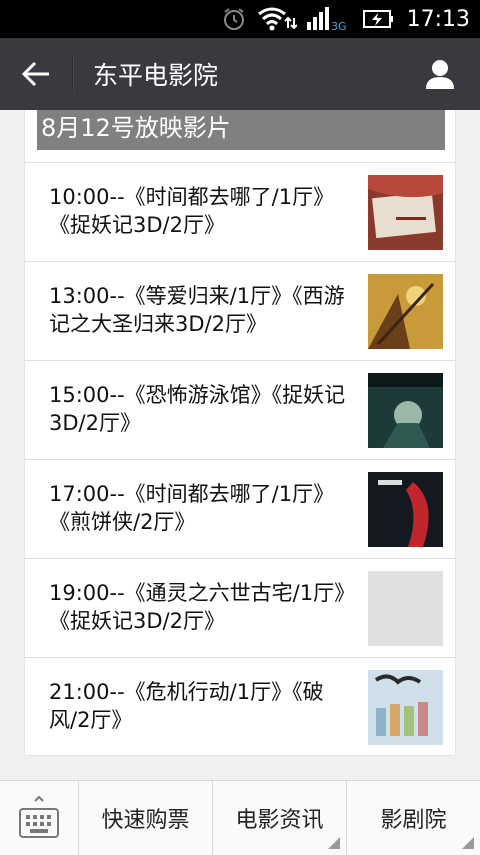 The image size is (480, 855). I want to click on back-arrow-icon, so click(35, 74).